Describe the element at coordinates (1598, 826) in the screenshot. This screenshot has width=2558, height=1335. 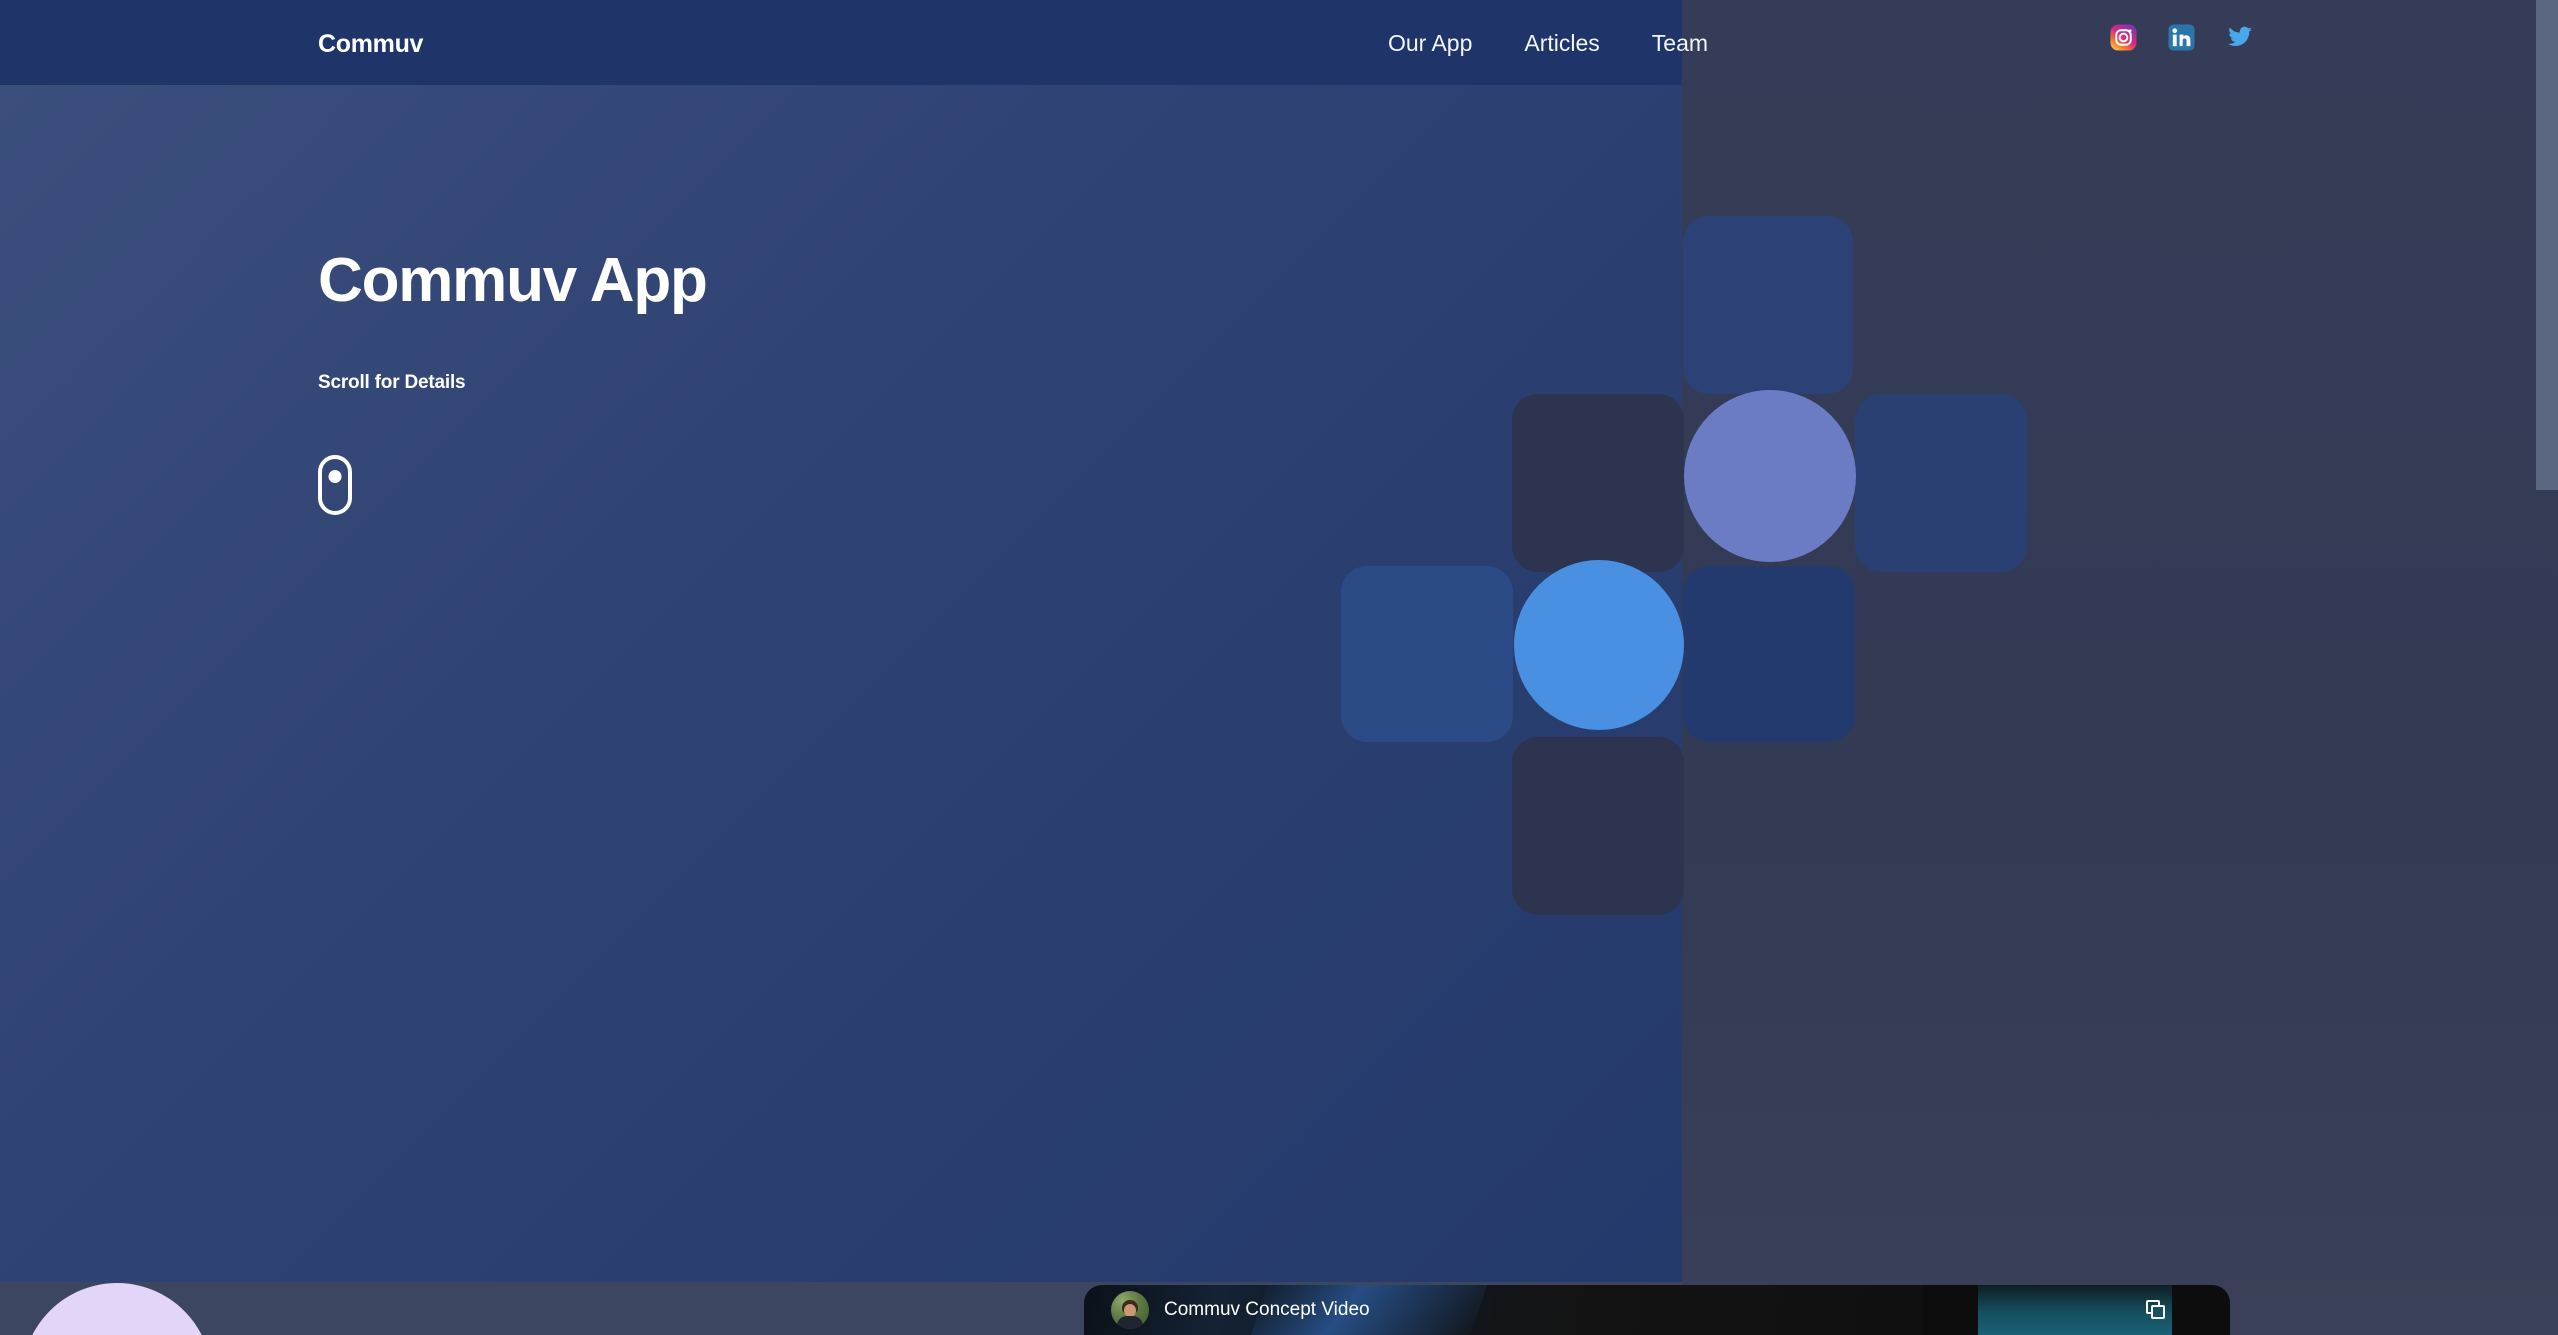
I see `tile-bottom-dark` at that location.